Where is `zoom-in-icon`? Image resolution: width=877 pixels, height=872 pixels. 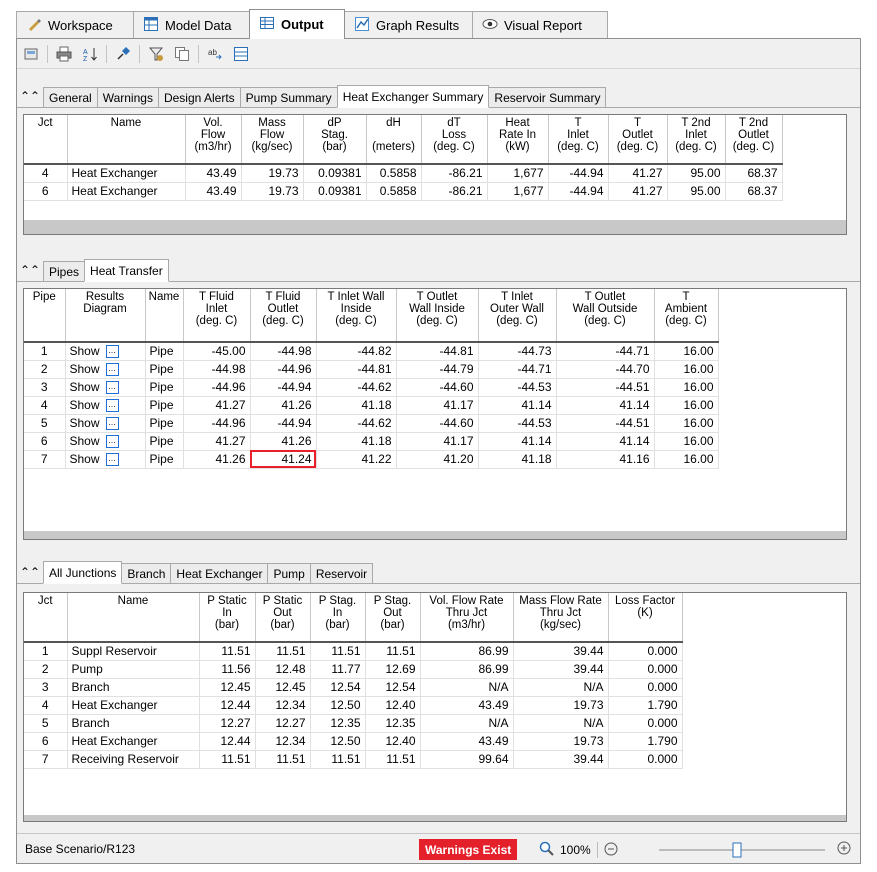
zoom-in-icon is located at coordinates (844, 849).